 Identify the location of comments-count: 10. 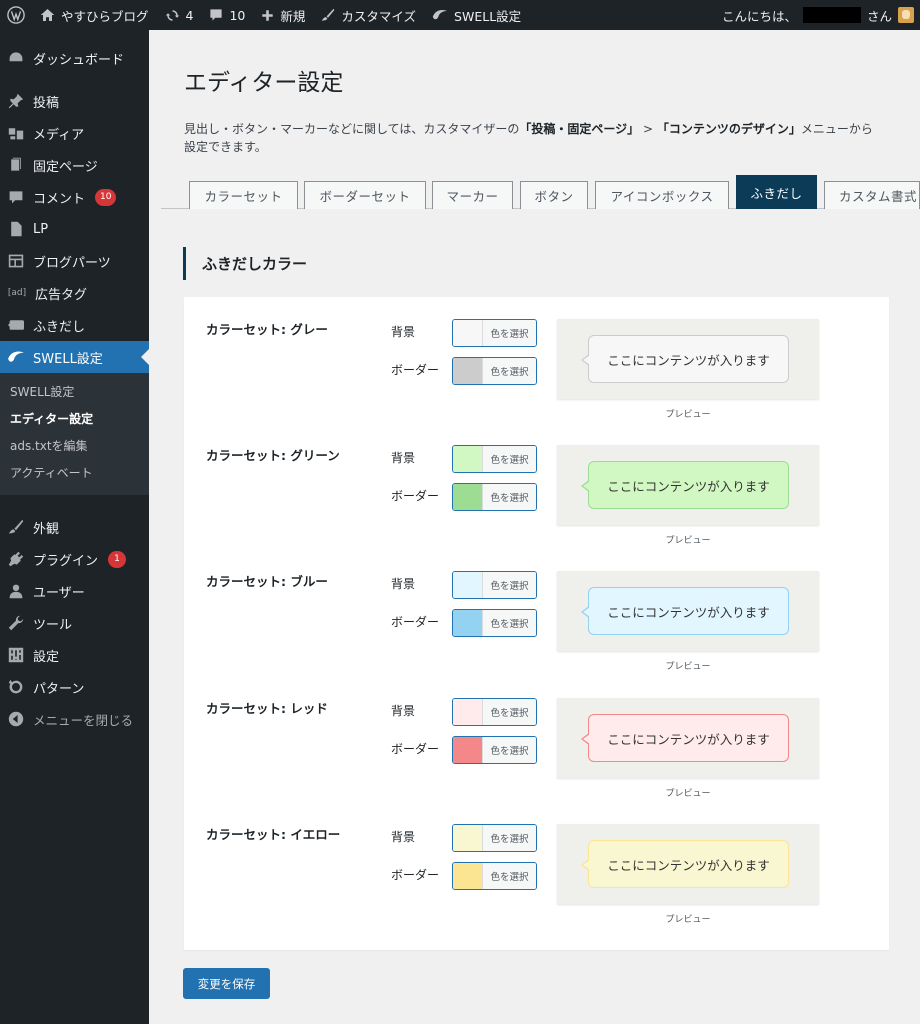
(237, 15).